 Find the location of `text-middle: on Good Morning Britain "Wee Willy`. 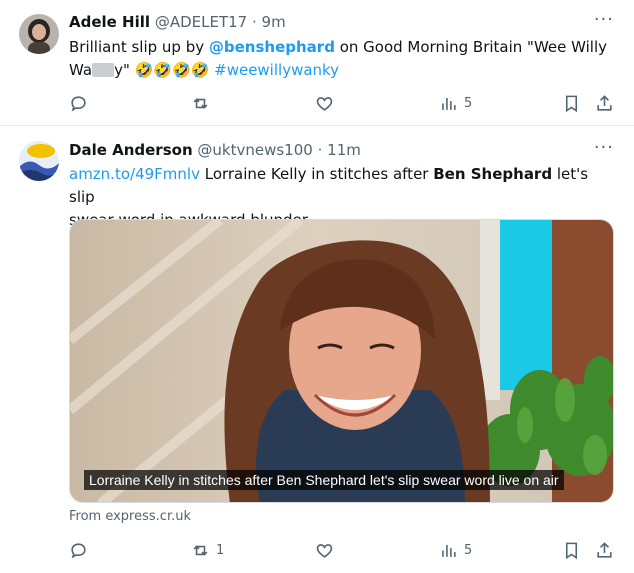

text-middle: on Good Morning Britain "Wee Willy is located at coordinates (471, 47).